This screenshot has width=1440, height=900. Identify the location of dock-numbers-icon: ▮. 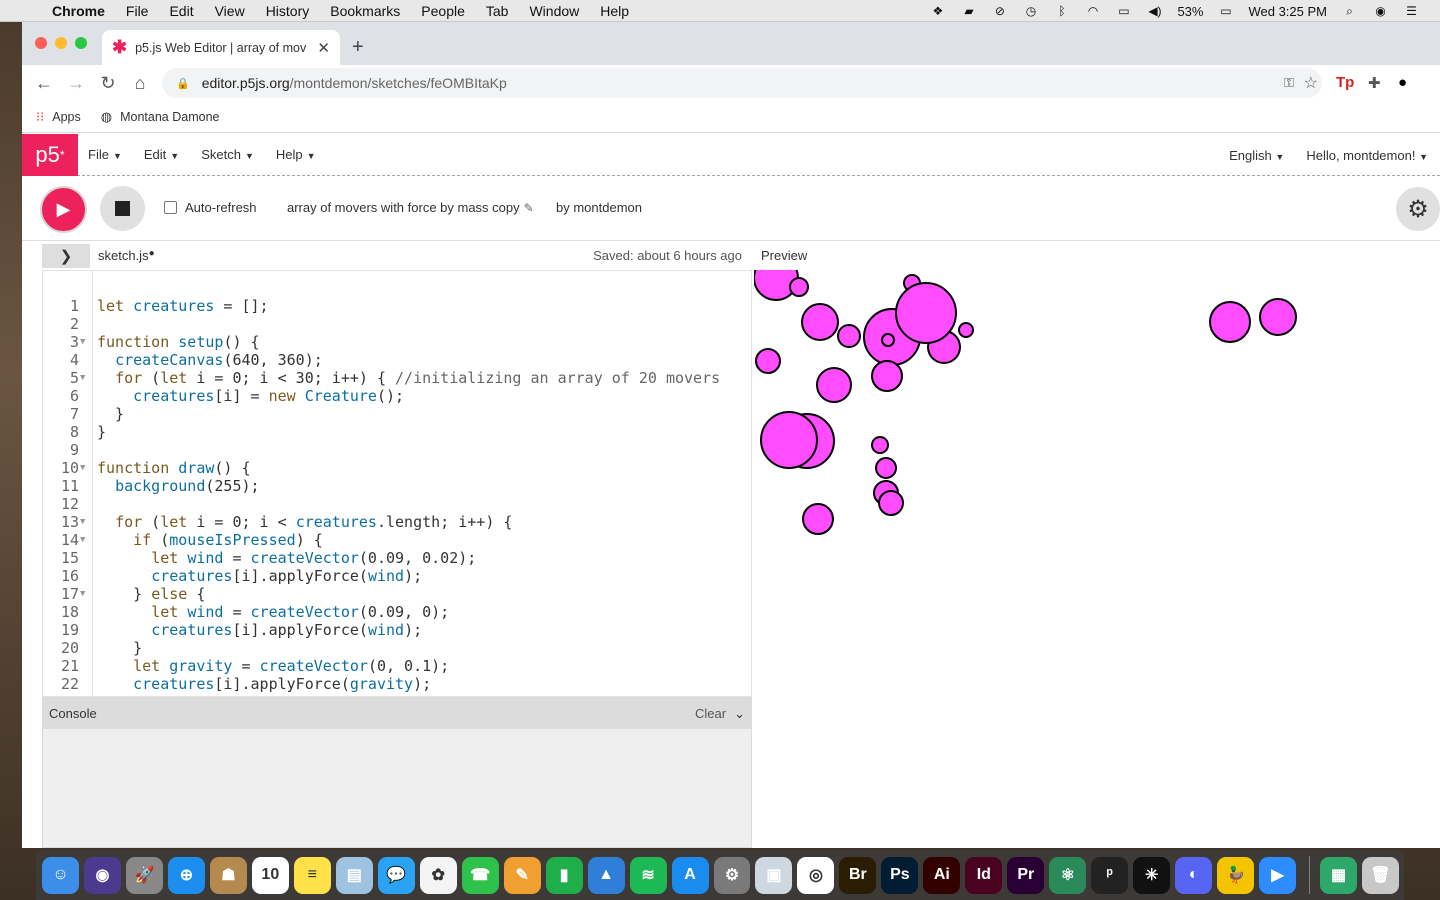
(564, 875).